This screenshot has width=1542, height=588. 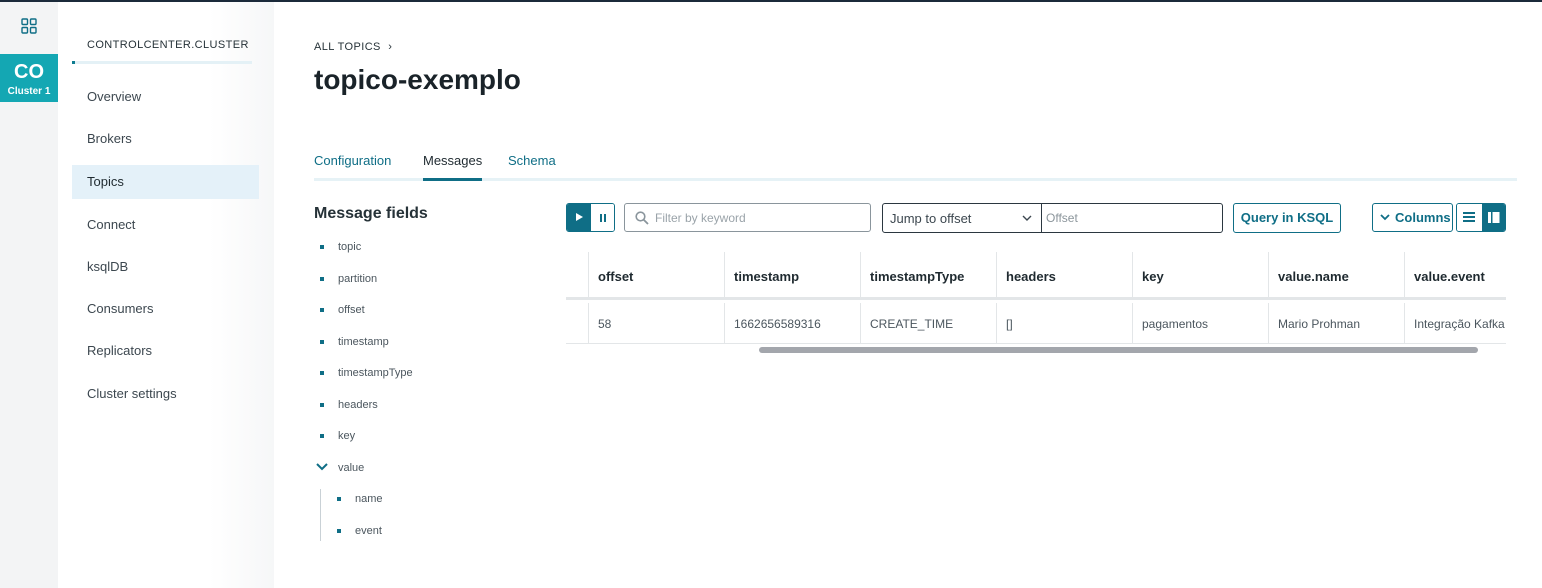 What do you see at coordinates (453, 165) in the screenshot?
I see `tab-messages: Messages` at bounding box center [453, 165].